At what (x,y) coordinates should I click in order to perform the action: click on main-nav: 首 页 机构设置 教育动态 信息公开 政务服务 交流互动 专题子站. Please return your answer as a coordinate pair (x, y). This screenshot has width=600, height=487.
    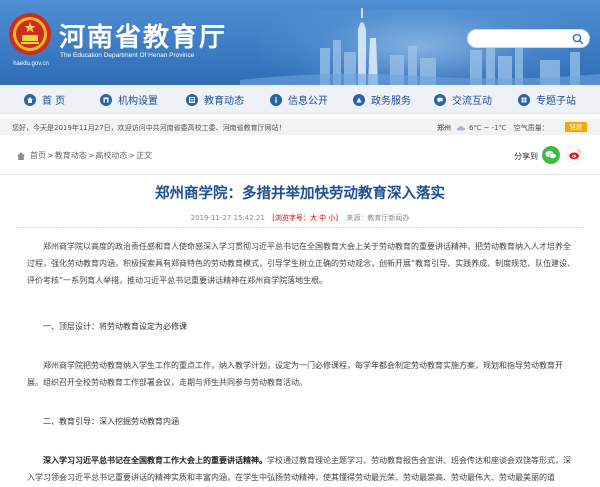
    Looking at the image, I should click on (300, 99).